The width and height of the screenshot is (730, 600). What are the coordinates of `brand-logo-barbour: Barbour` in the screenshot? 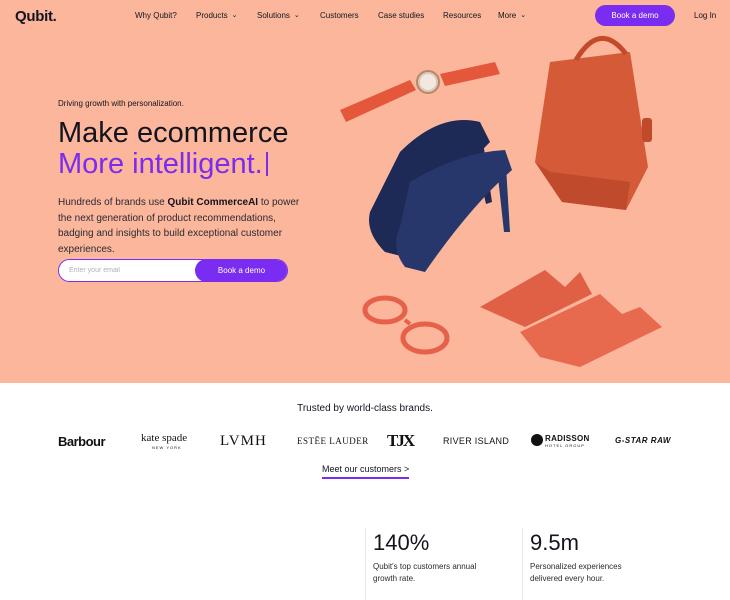 It's located at (82, 441).